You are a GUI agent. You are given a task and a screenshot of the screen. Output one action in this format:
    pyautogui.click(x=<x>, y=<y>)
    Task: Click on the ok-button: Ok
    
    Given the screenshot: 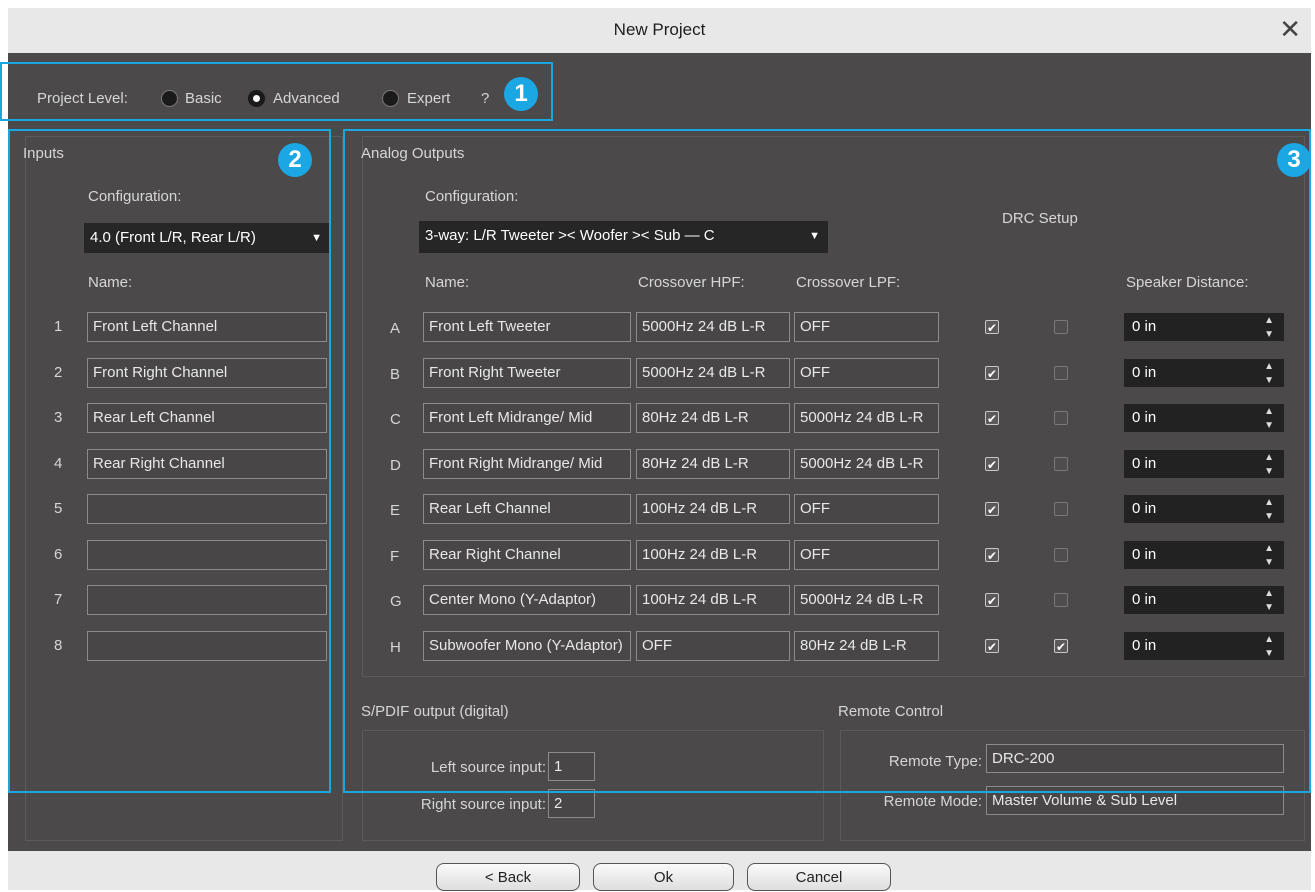 What is the action you would take?
    pyautogui.click(x=663, y=877)
    